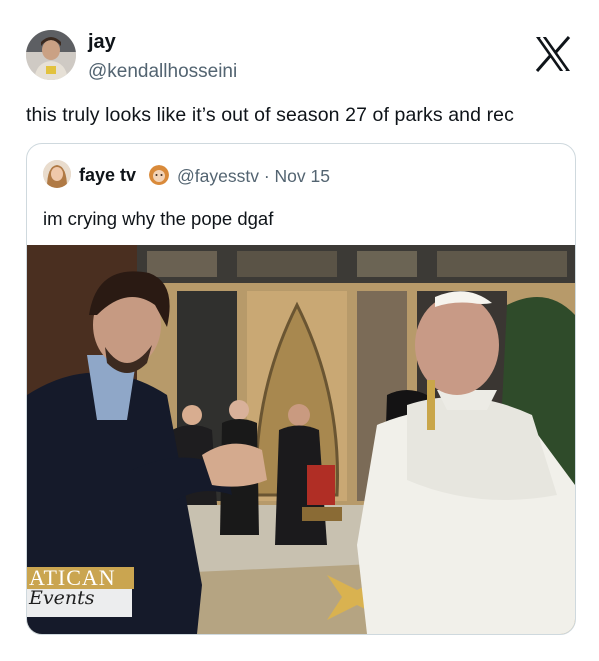 This screenshot has width=599, height=661. I want to click on quoted-author-handle: @fayesstv · Nov 15, so click(253, 176).